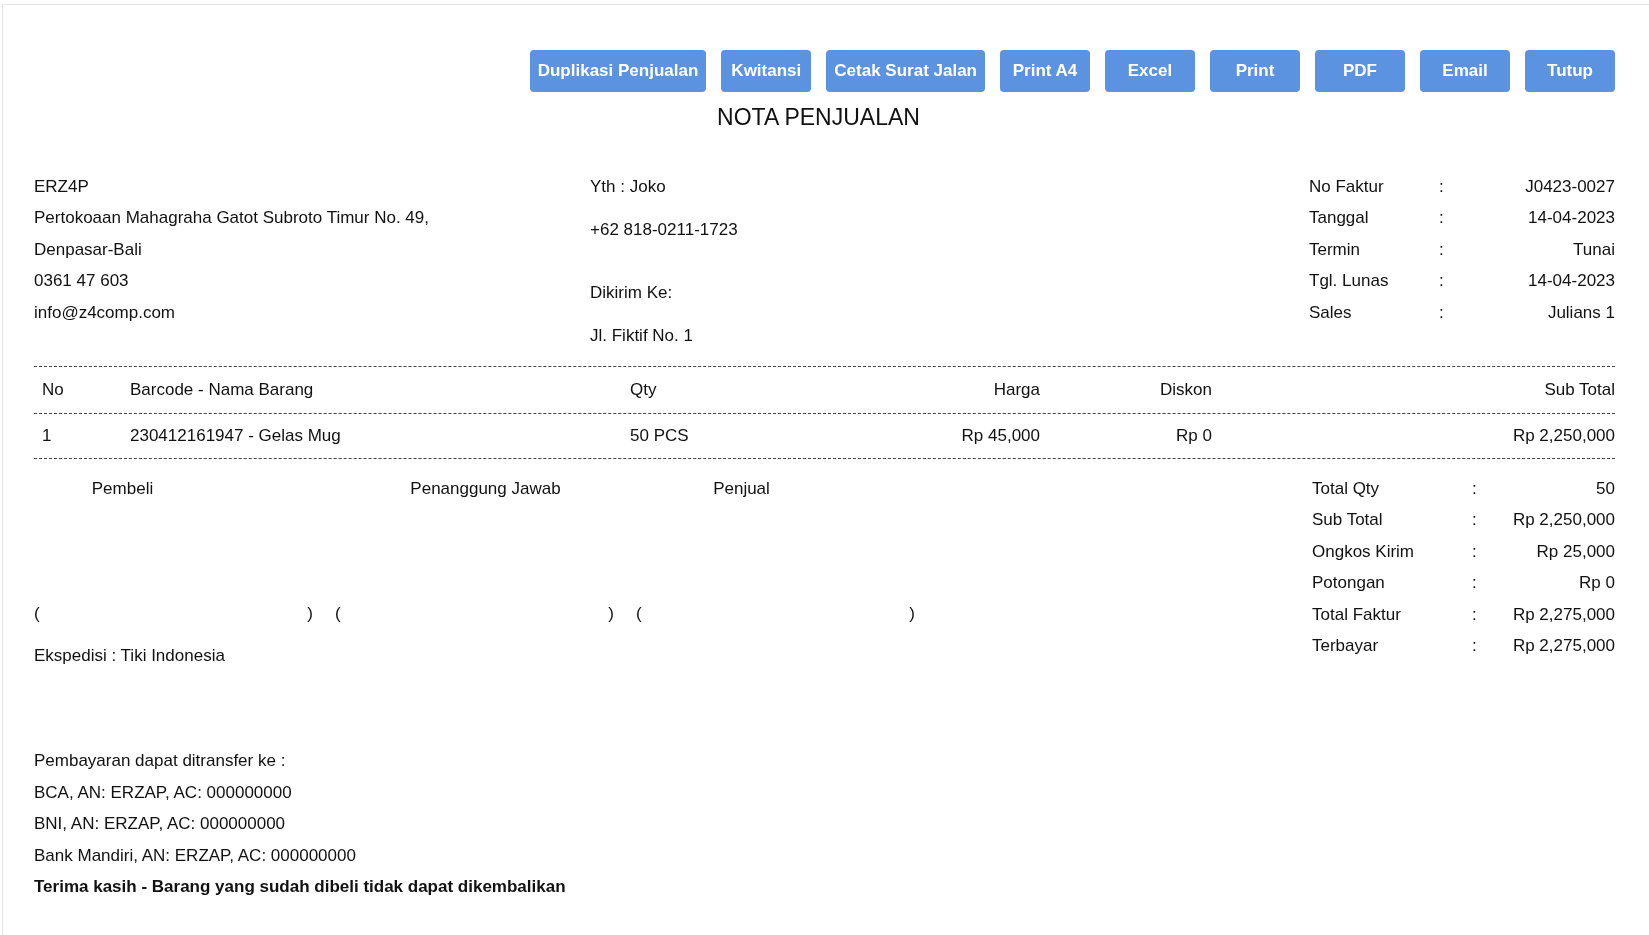 The width and height of the screenshot is (1649, 935). Describe the element at coordinates (1331, 312) in the screenshot. I see `info-label: Sales` at that location.